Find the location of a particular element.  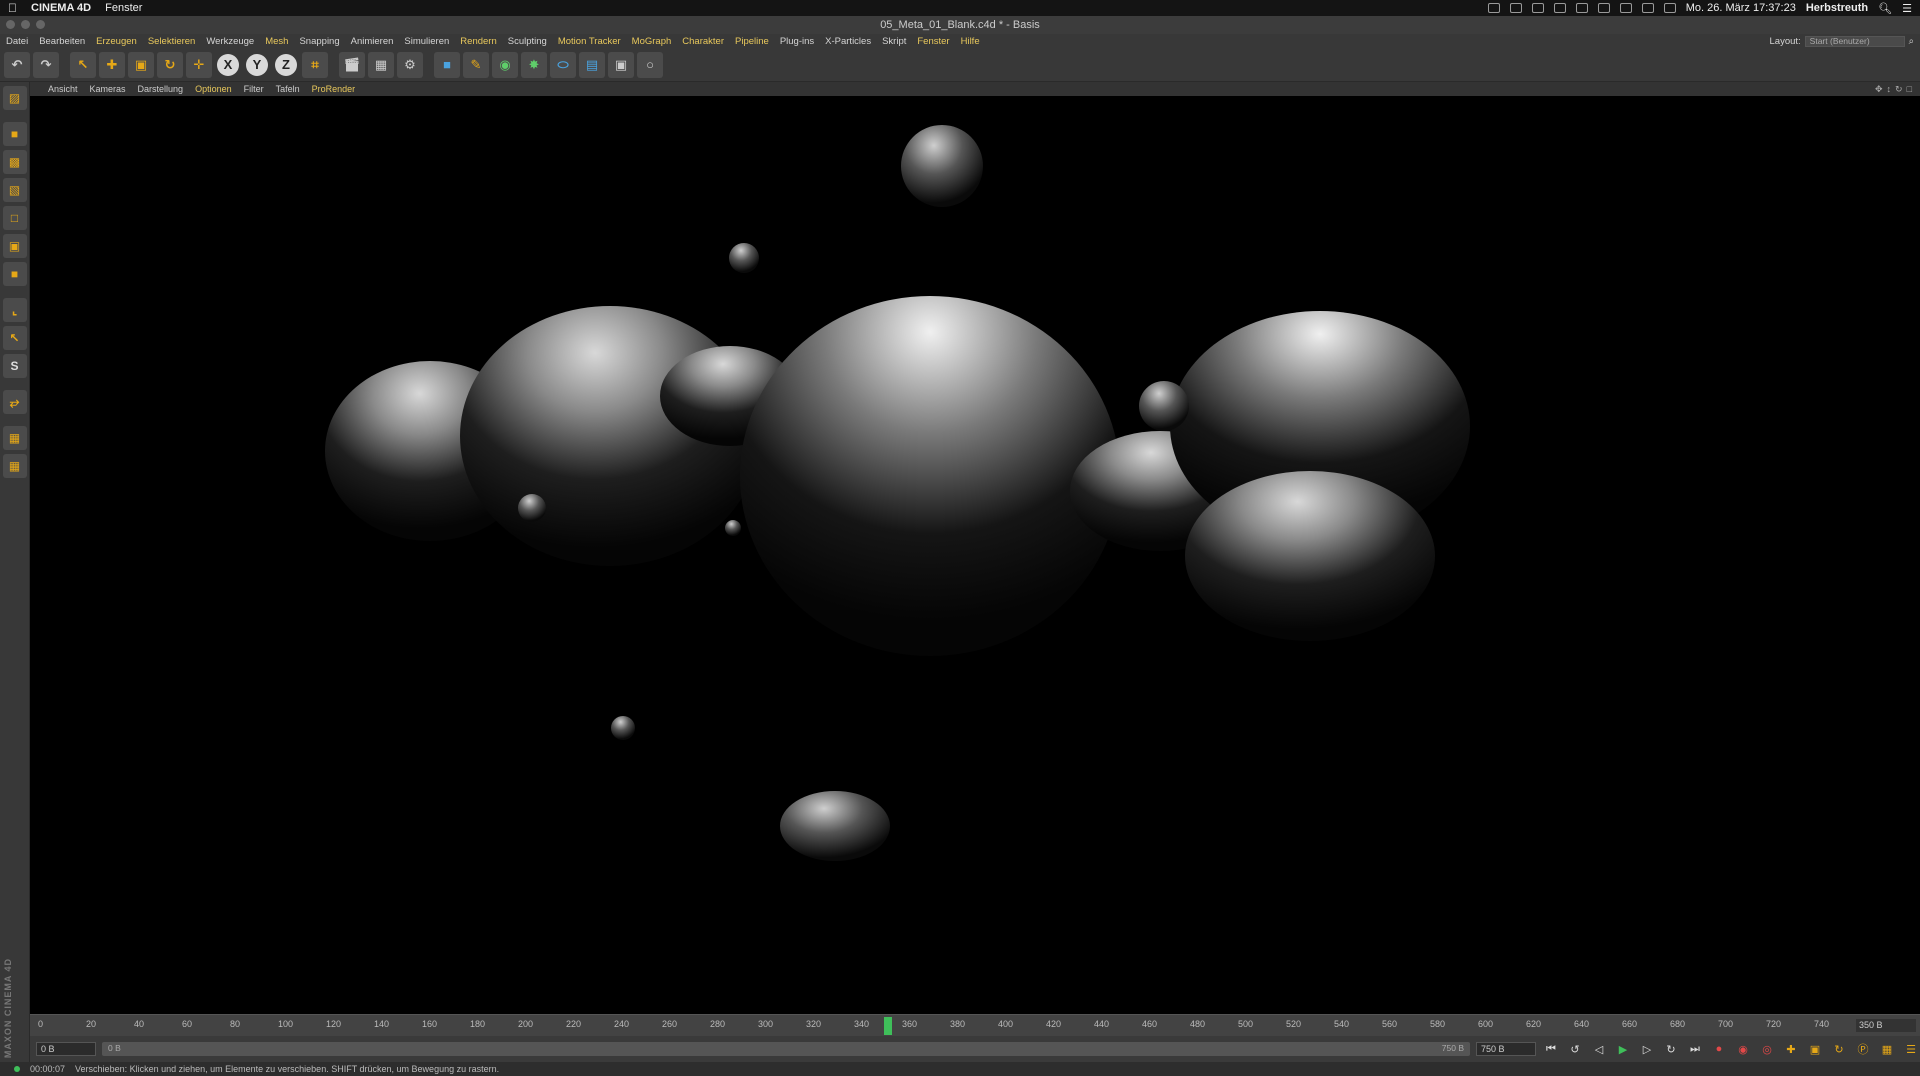

viewport-menu-optionen: Optionen is located at coordinates (213, 89).